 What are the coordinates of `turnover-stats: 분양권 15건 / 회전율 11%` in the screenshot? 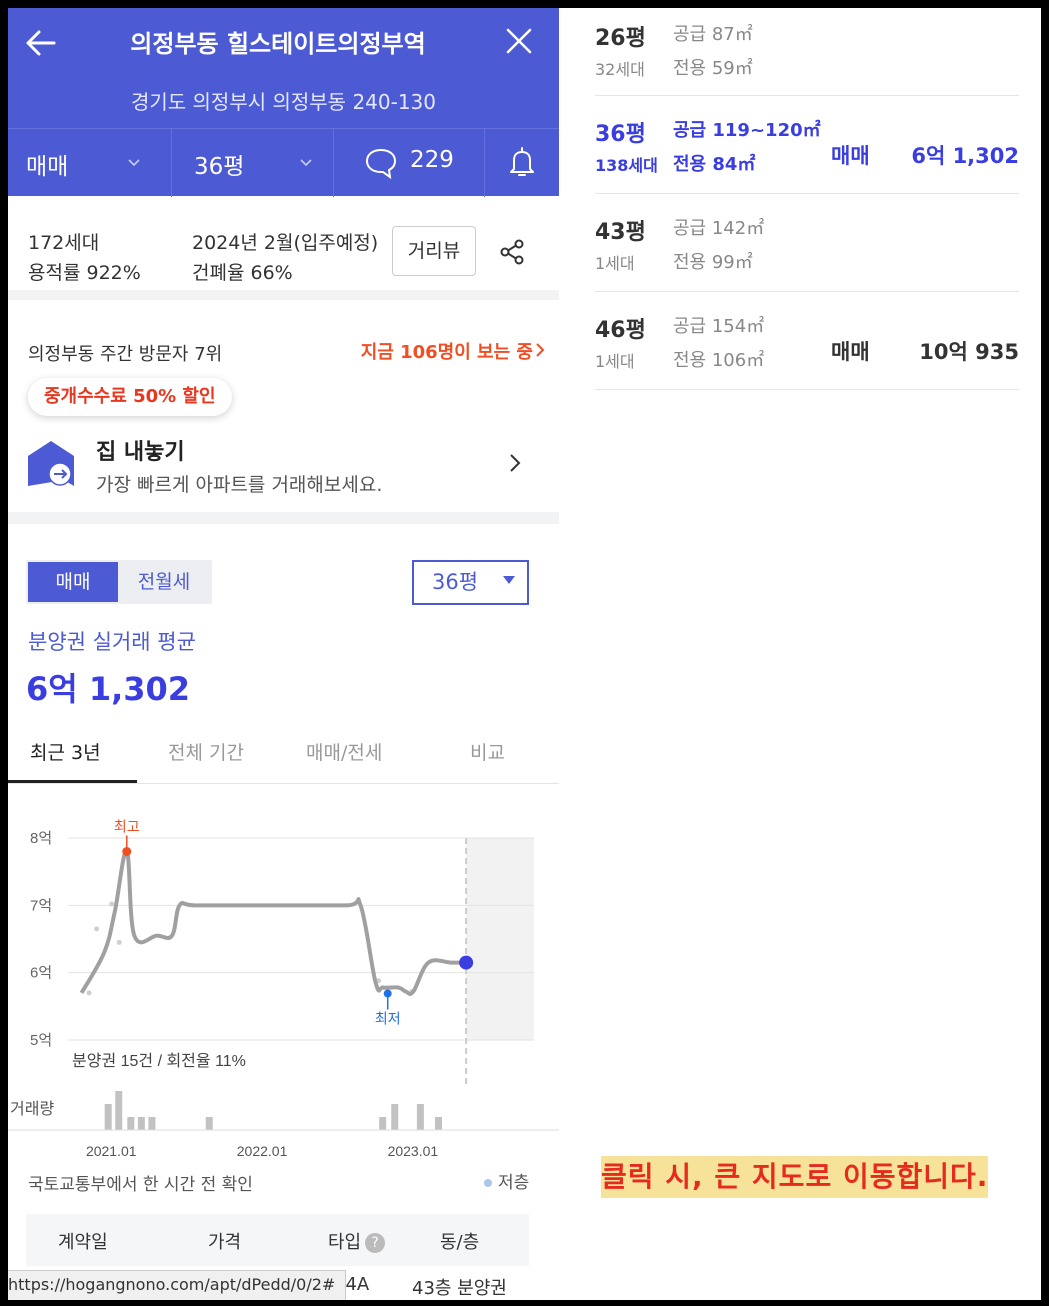 It's located at (159, 1061).